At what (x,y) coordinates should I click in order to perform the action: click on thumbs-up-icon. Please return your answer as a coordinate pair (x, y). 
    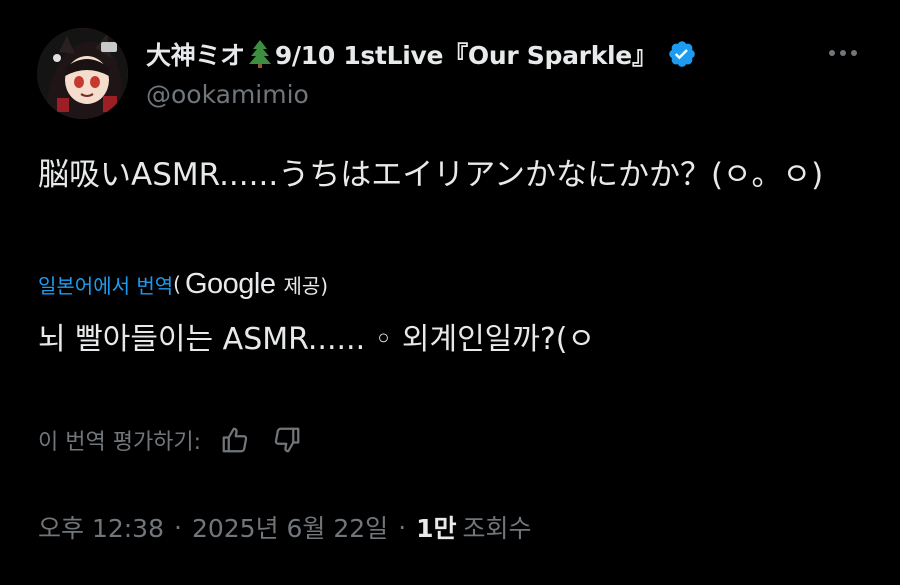
    Looking at the image, I should click on (235, 440).